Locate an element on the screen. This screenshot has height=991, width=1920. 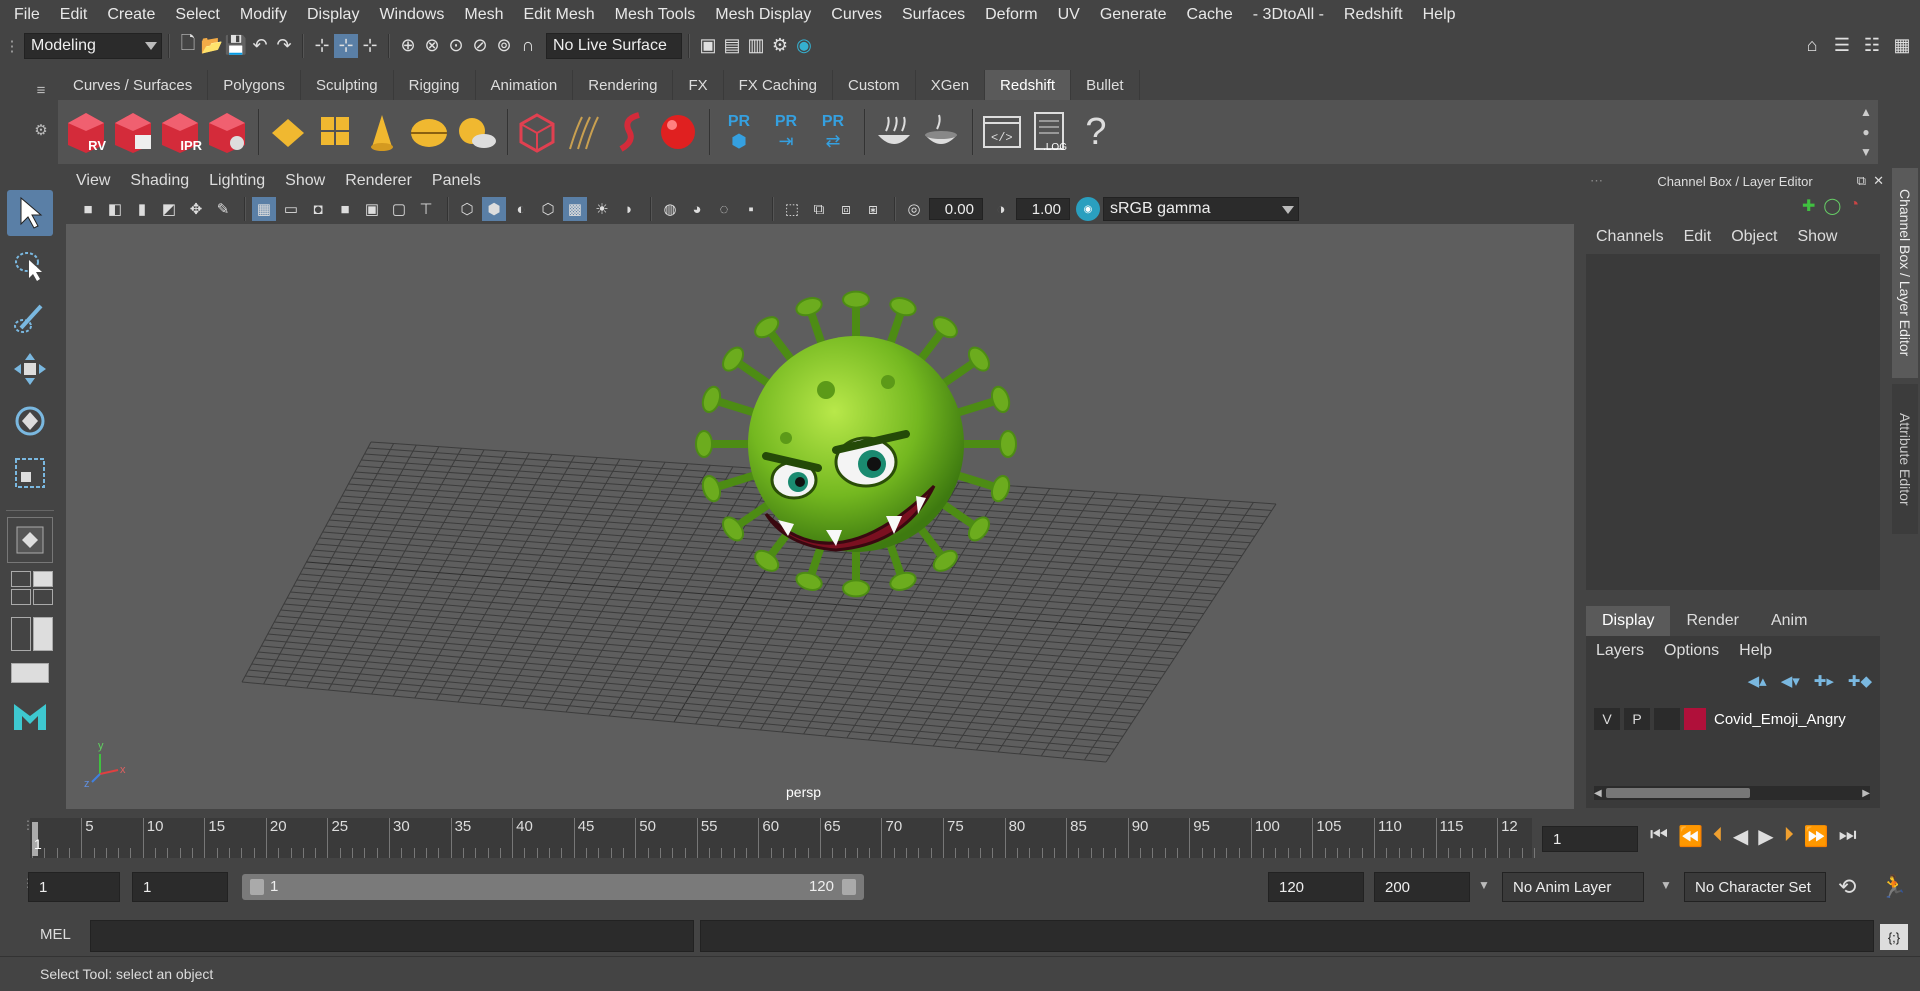
select-object-icon: ⊹ is located at coordinates (346, 45).